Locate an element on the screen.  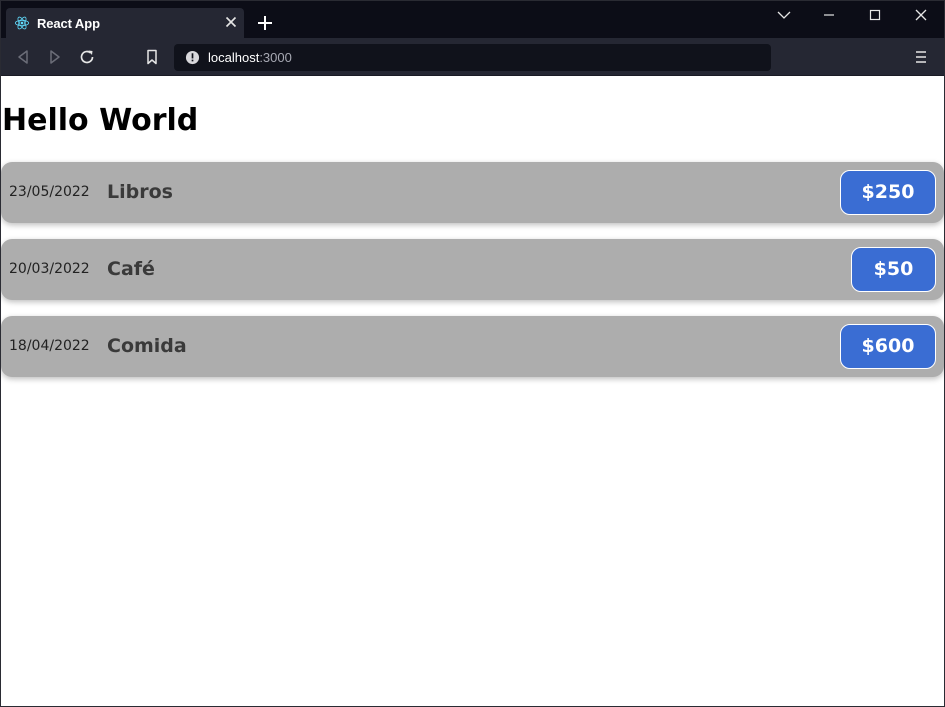
expense-date: 20/03/2022 is located at coordinates (49, 269).